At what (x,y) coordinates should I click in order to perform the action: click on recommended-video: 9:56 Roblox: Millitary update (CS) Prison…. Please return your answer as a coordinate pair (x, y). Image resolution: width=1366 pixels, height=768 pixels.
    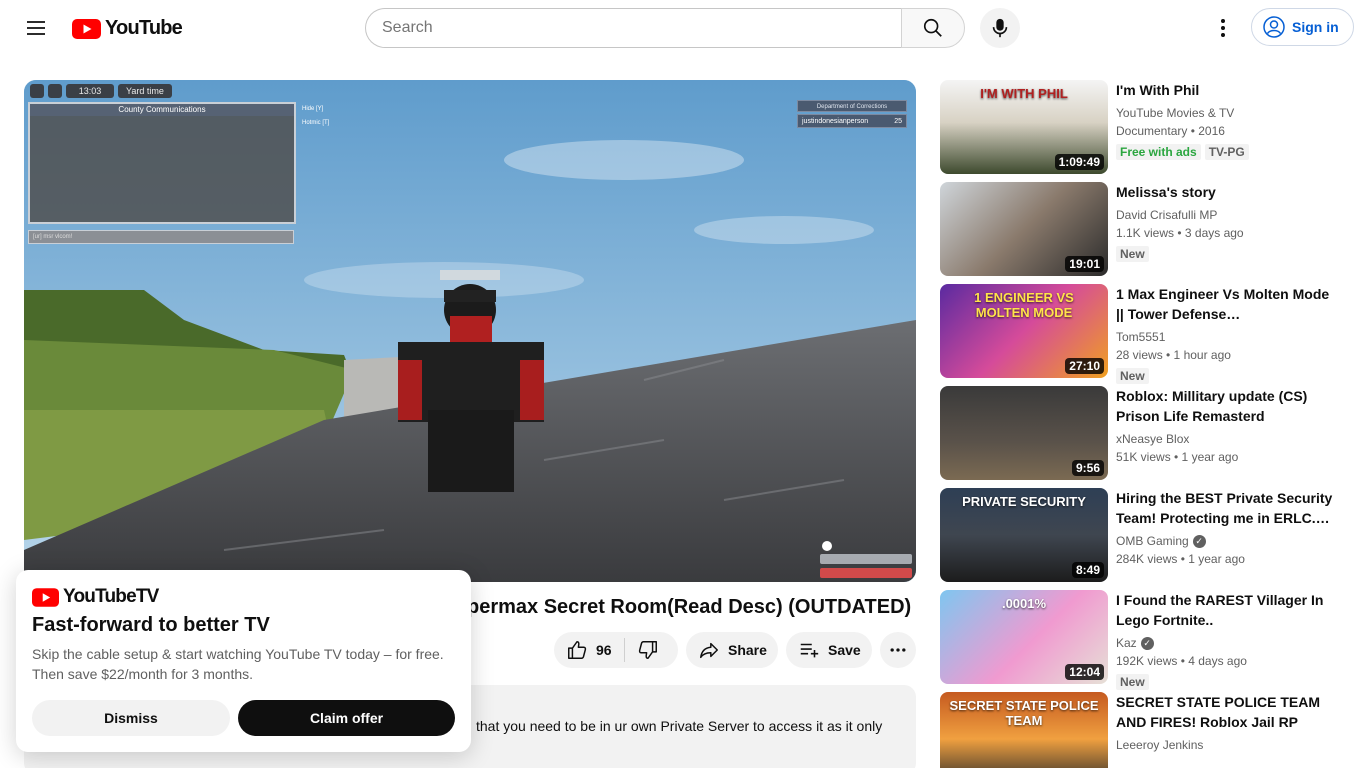
    Looking at the image, I should click on (1150, 433).